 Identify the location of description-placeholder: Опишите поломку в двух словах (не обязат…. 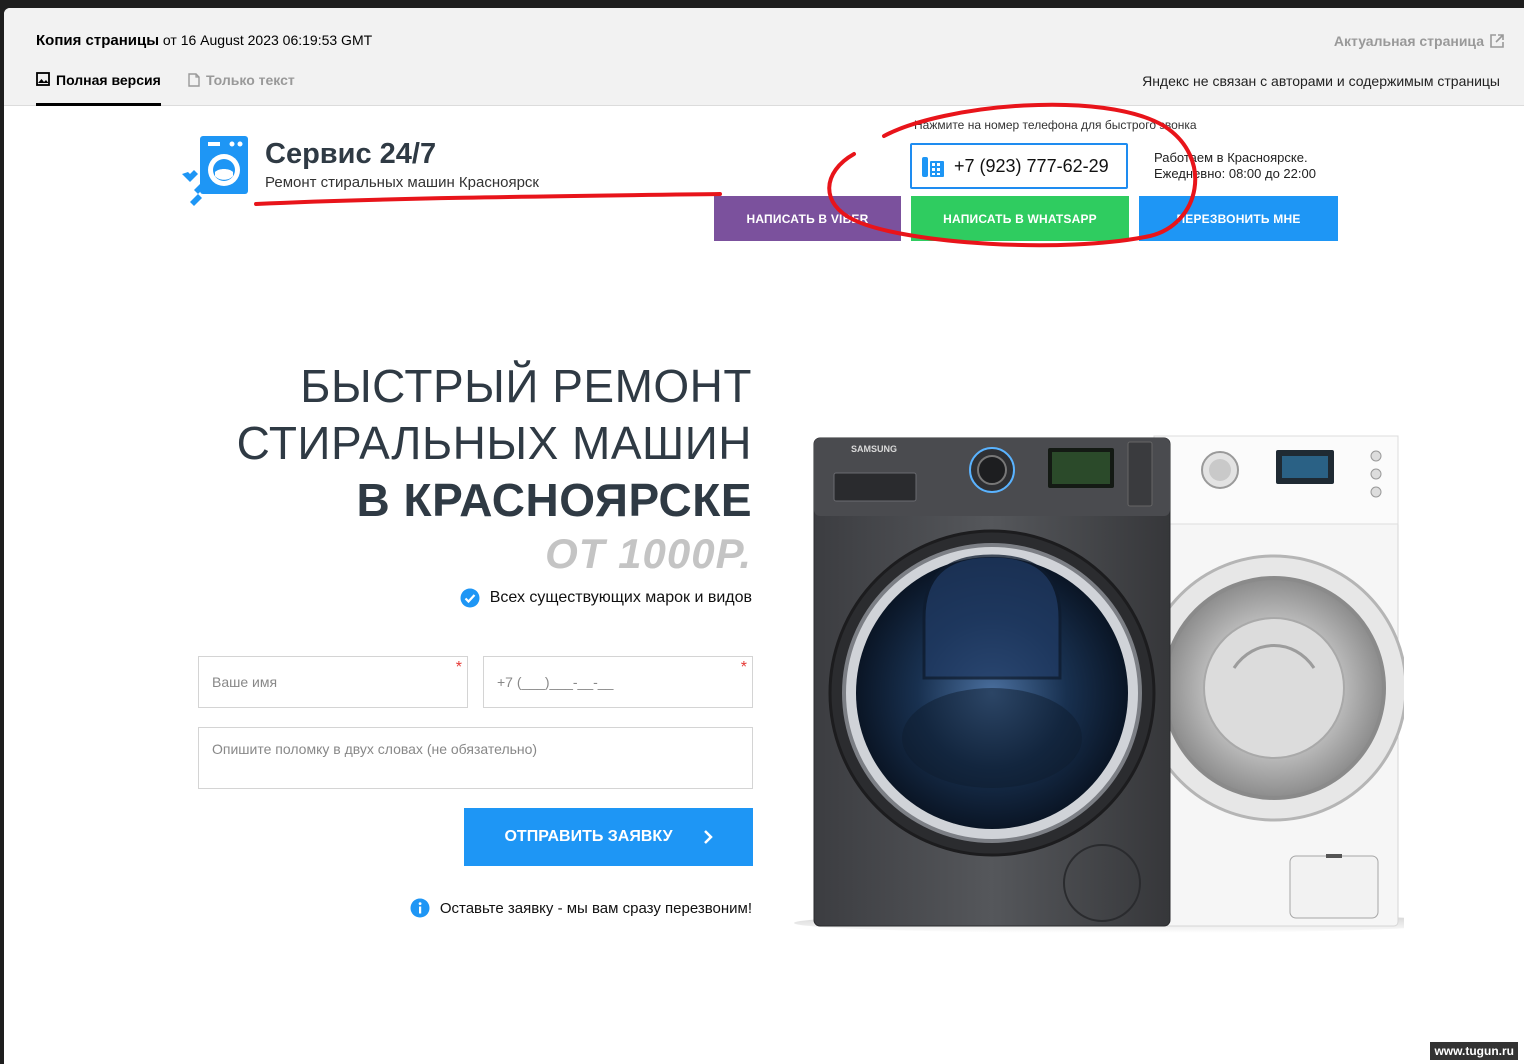
(375, 749).